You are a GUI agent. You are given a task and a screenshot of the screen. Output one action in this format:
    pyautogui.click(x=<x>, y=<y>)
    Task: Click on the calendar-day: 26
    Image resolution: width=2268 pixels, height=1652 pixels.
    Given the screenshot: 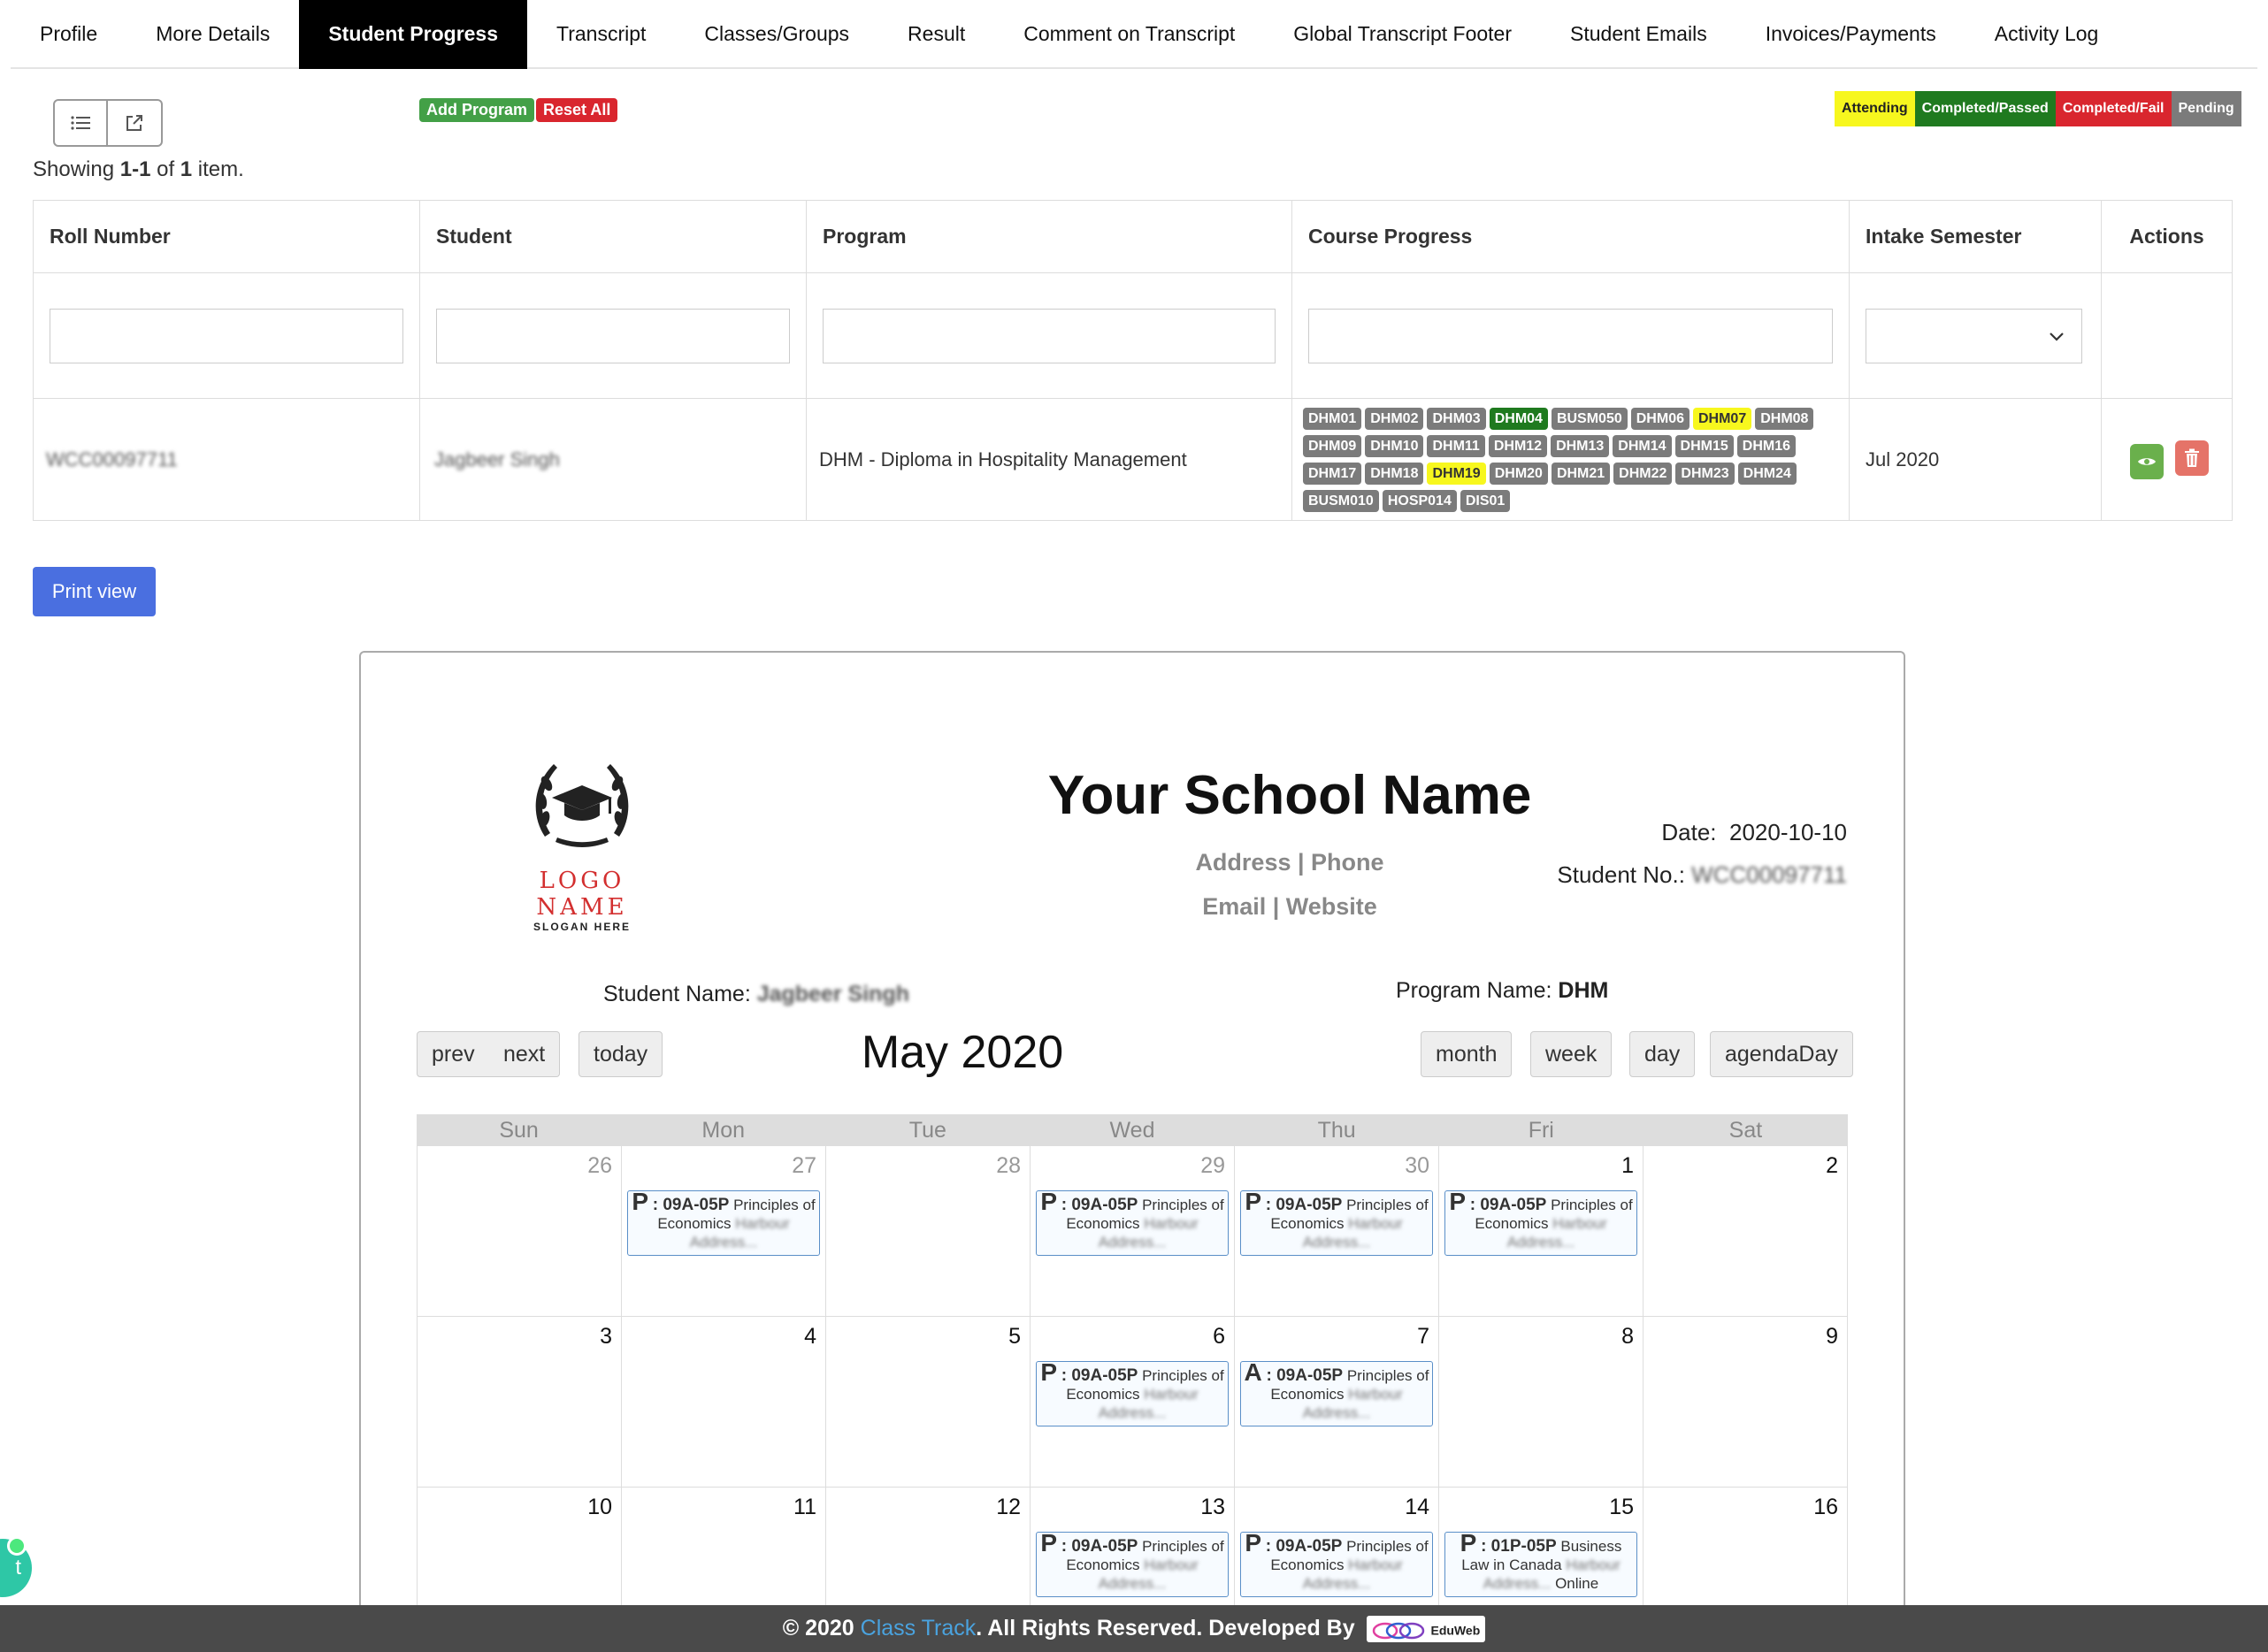 What is the action you would take?
    pyautogui.click(x=519, y=1232)
    